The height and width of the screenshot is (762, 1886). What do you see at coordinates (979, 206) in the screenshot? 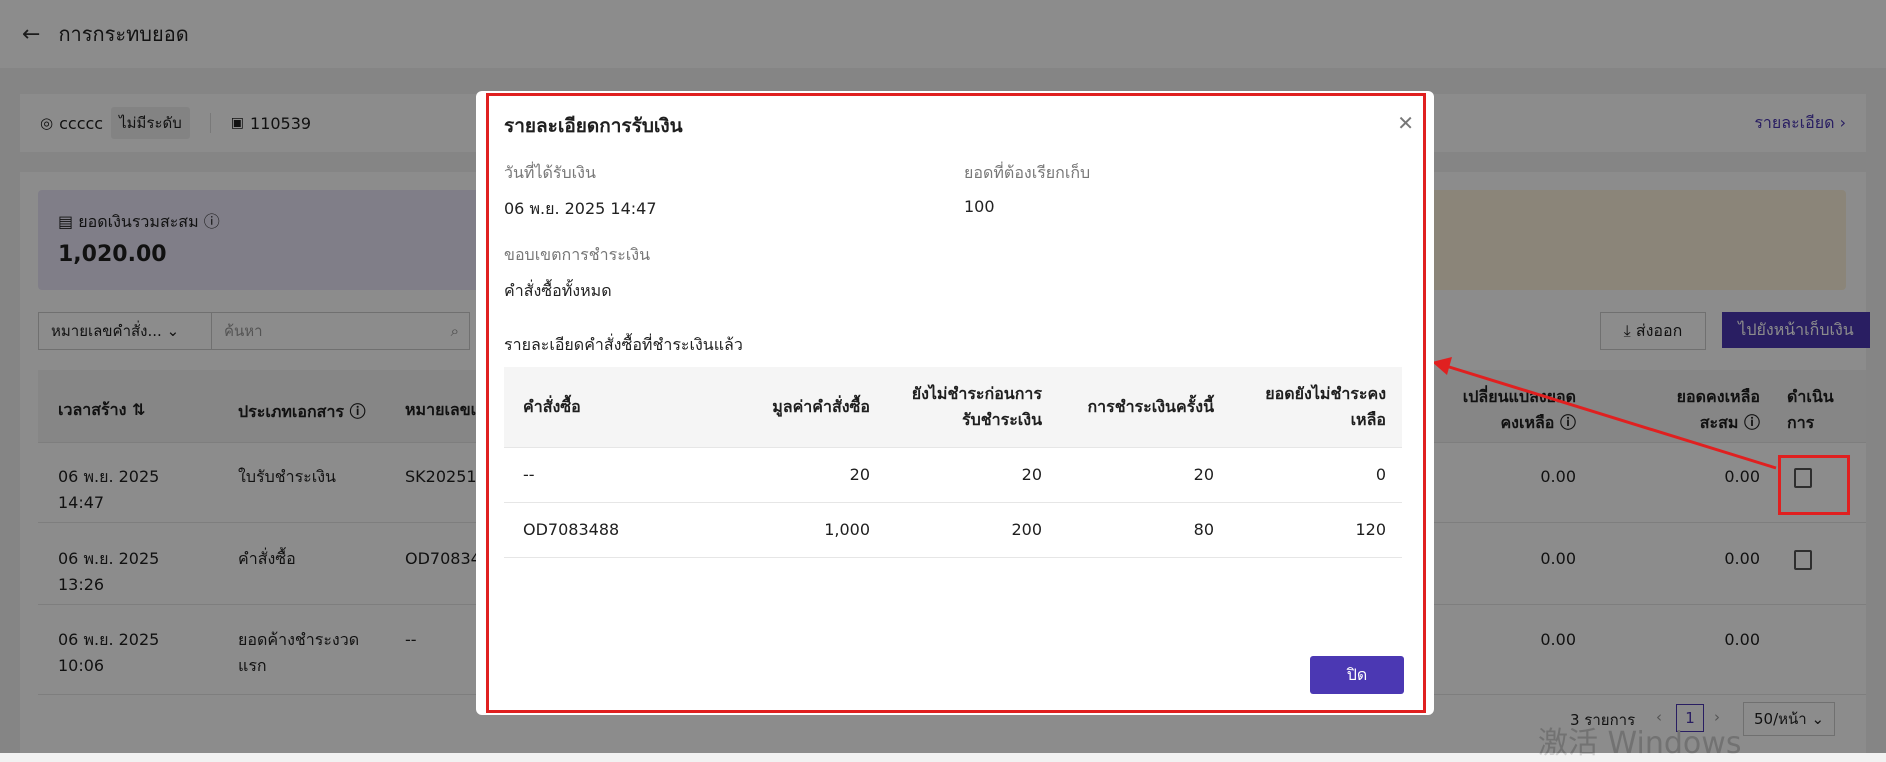
I see `amount-value: 100` at bounding box center [979, 206].